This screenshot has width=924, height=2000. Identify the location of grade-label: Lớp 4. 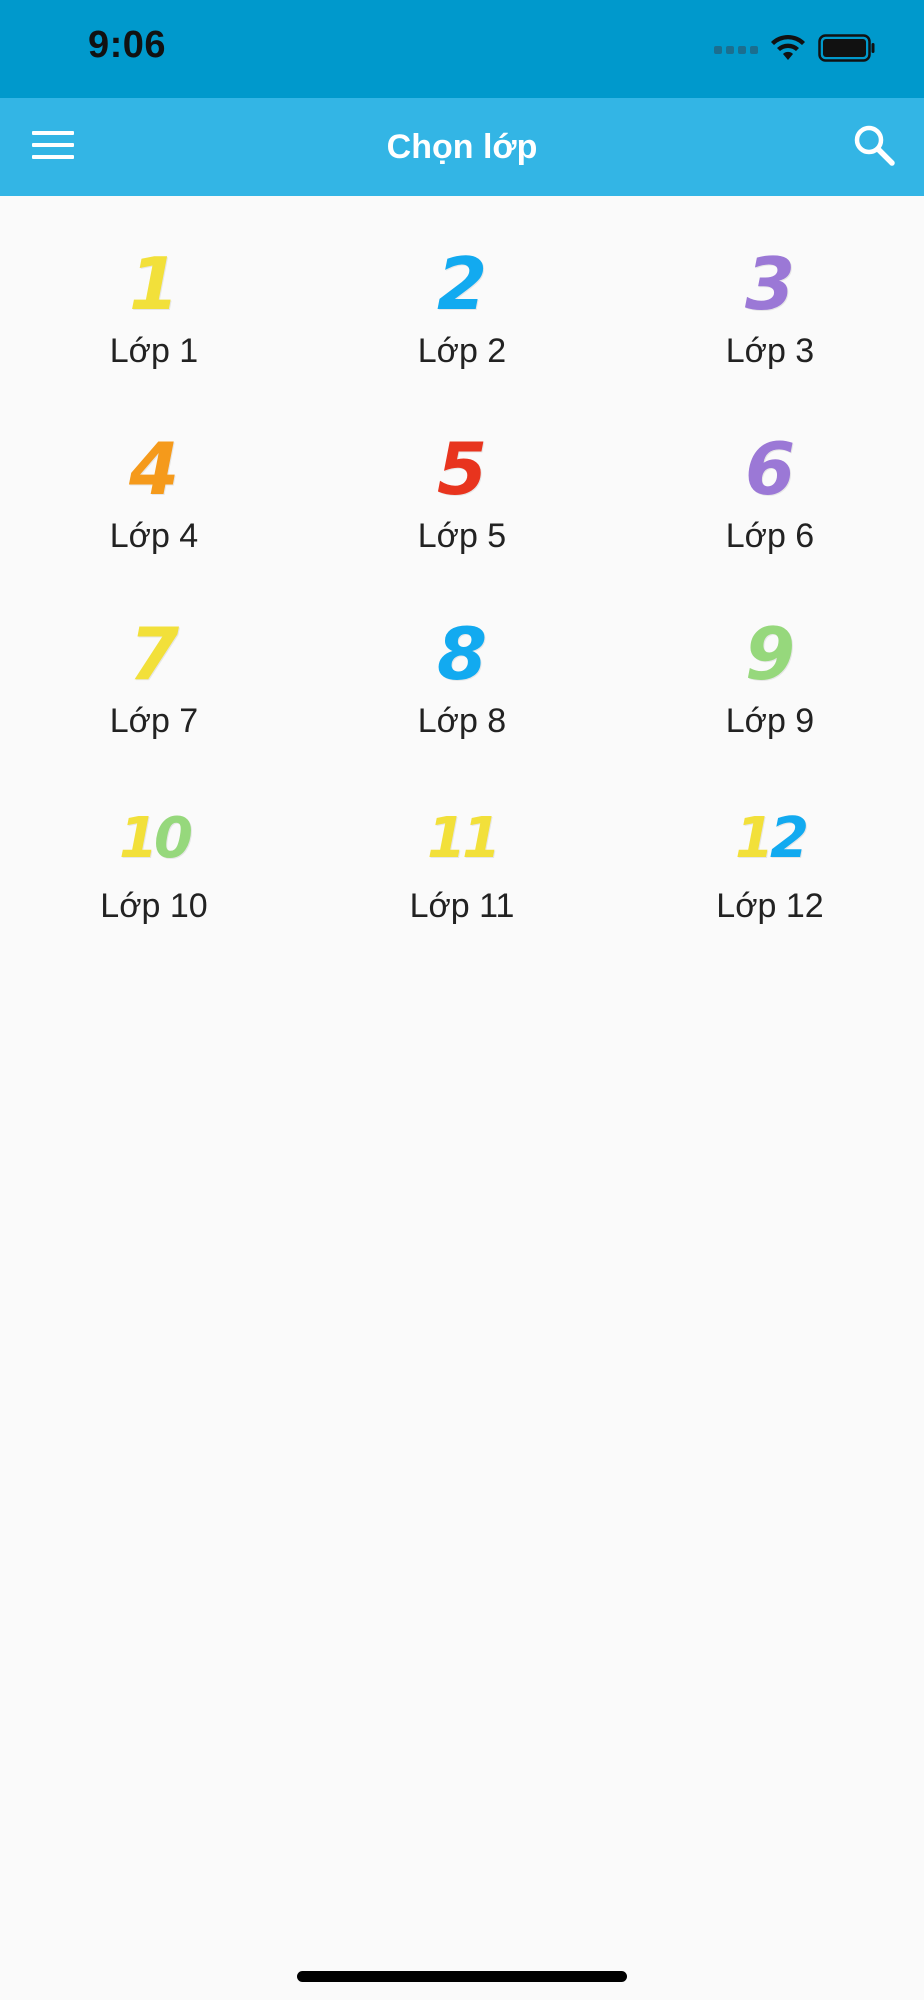
(154, 536).